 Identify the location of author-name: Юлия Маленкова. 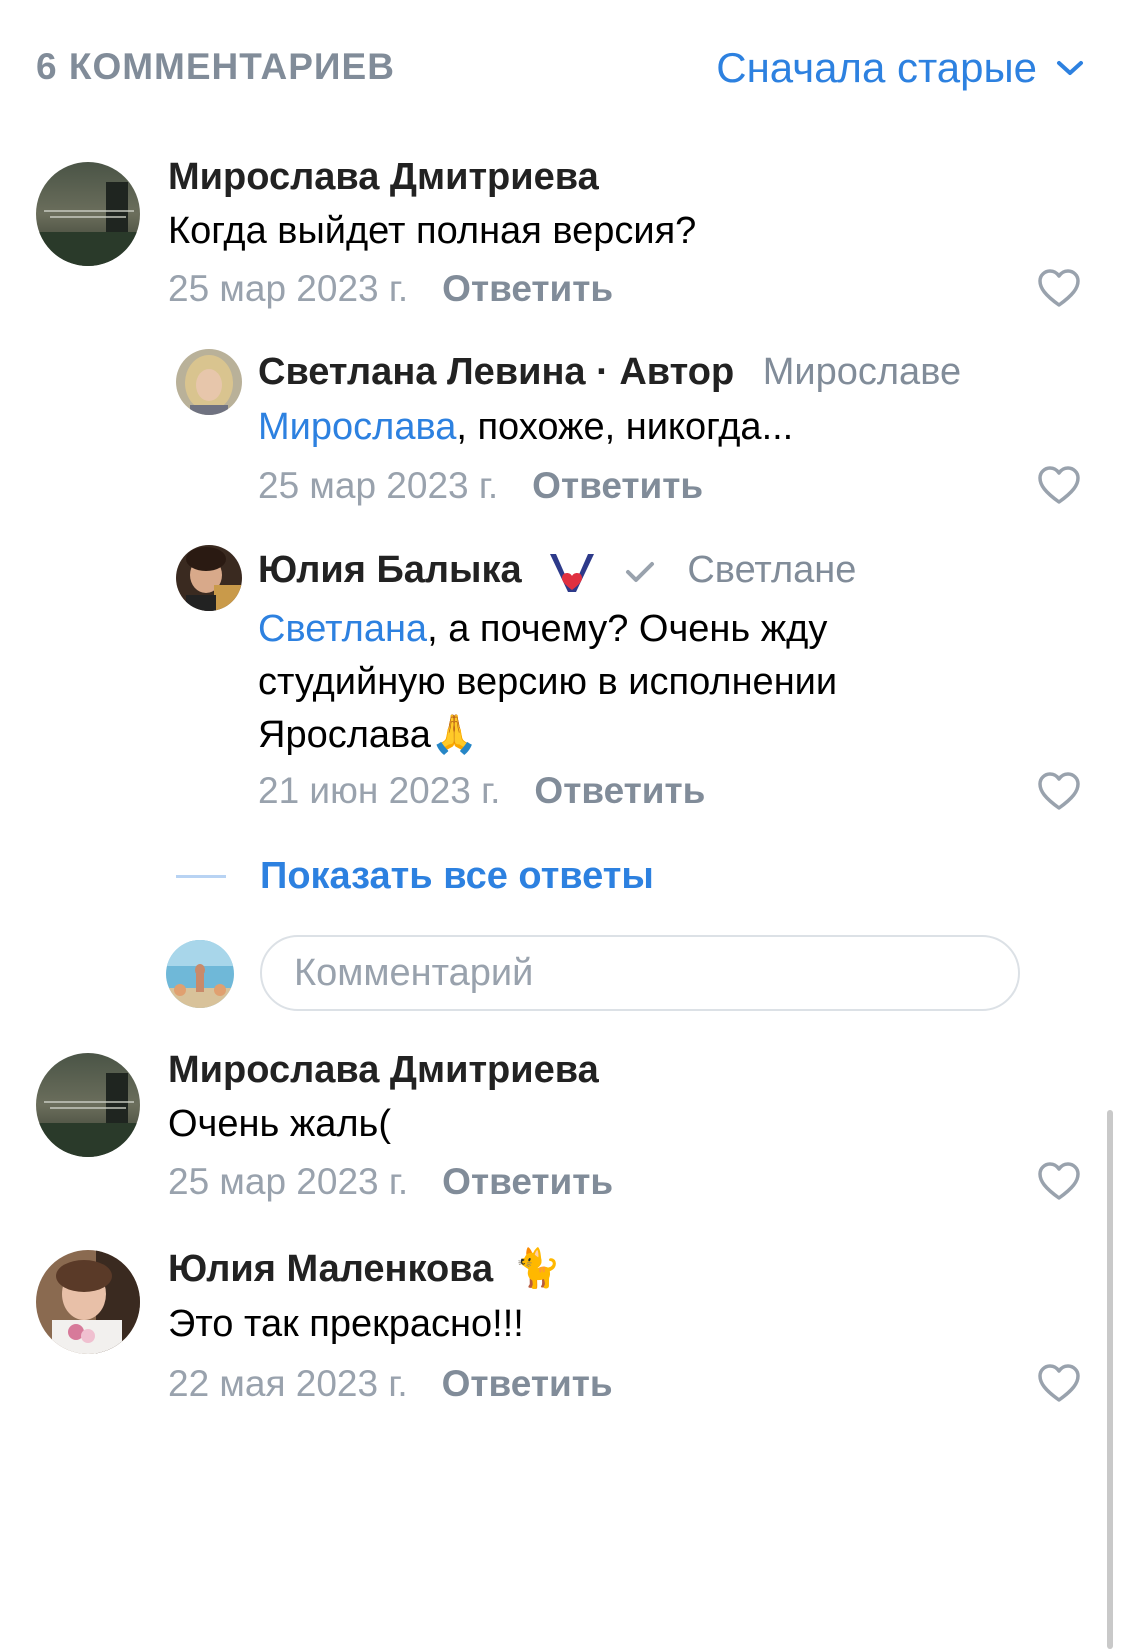
(331, 1269).